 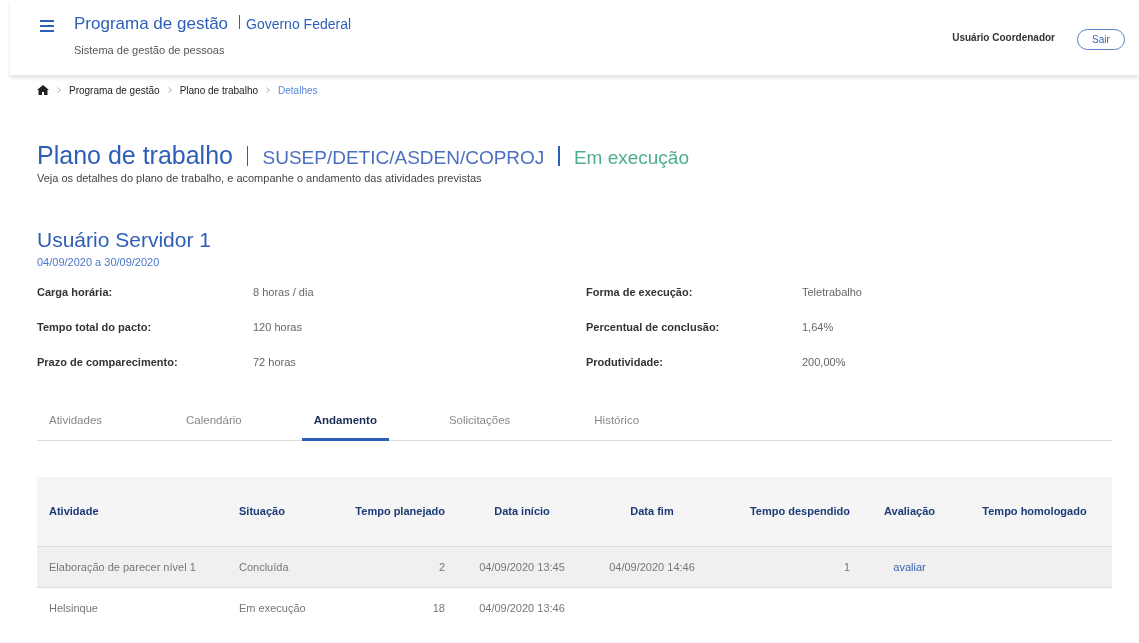 I want to click on detail-value: 1,64%, so click(x=818, y=327).